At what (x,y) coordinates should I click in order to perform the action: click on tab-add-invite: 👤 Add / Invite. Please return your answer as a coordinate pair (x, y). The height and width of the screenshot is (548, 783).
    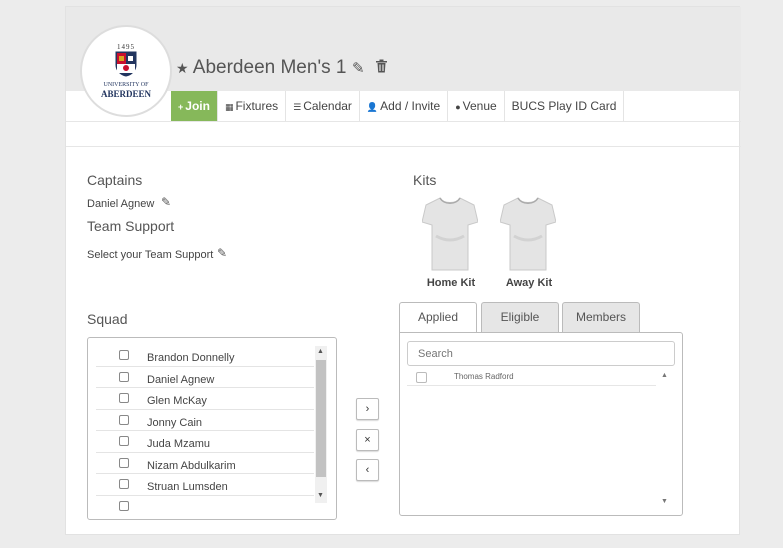
    Looking at the image, I should click on (404, 106).